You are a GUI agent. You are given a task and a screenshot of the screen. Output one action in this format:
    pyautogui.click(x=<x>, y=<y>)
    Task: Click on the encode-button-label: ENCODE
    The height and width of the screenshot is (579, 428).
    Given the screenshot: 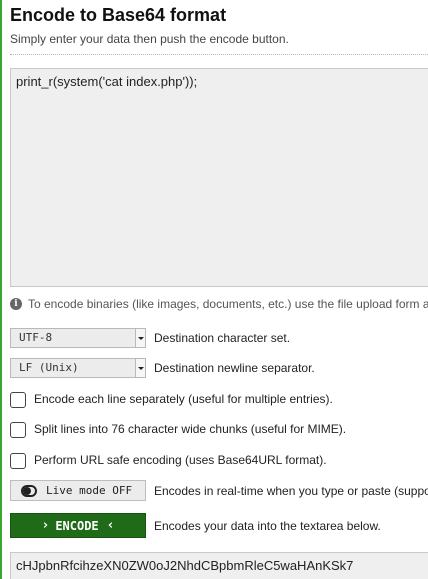 What is the action you would take?
    pyautogui.click(x=77, y=525)
    